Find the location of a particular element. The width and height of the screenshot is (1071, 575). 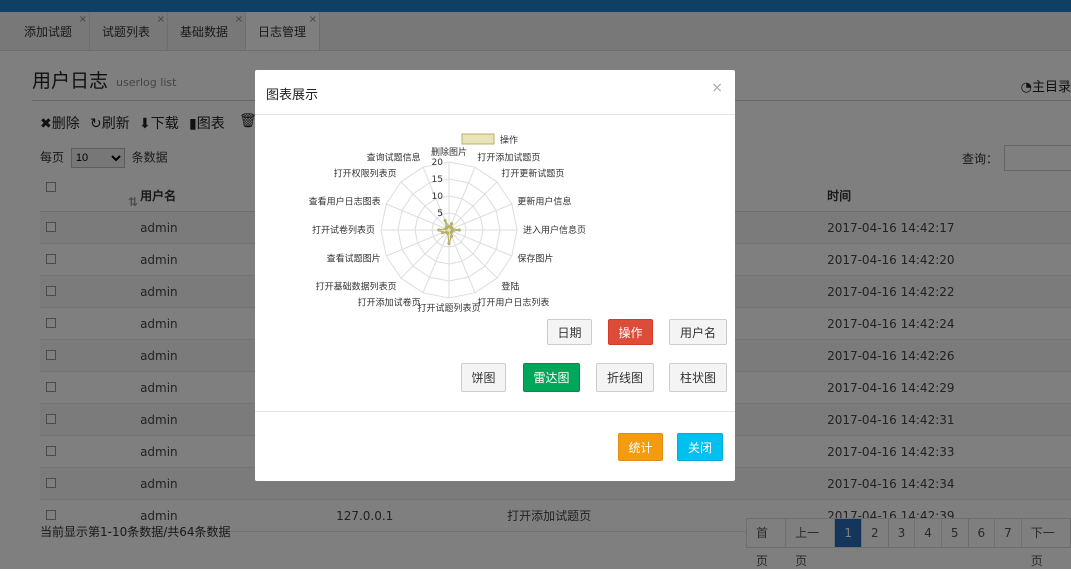

radar-category-label: 更新用户信息 is located at coordinates (544, 202).